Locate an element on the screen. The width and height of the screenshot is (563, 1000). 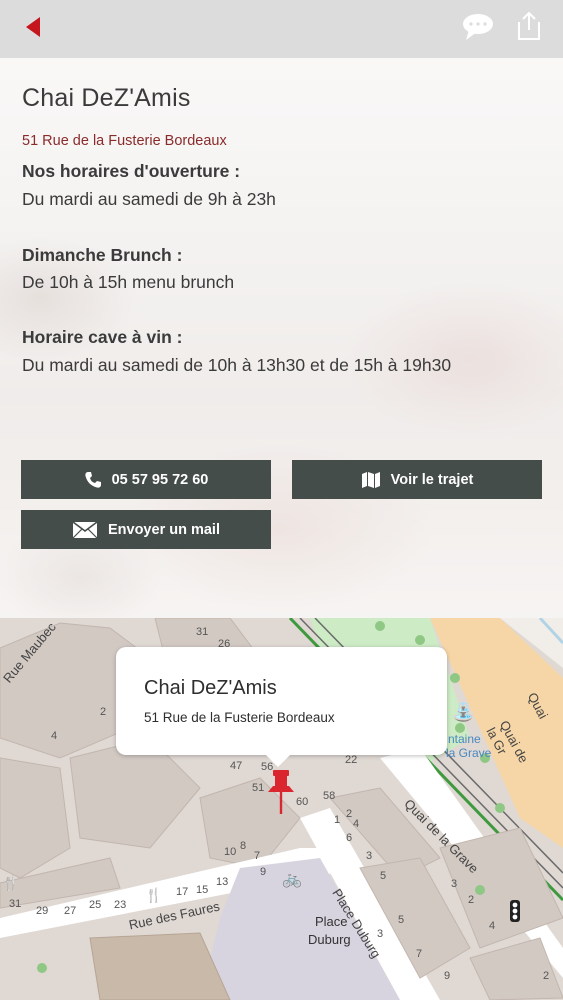
email-button-label: Envoyer un mail is located at coordinates (163, 529).